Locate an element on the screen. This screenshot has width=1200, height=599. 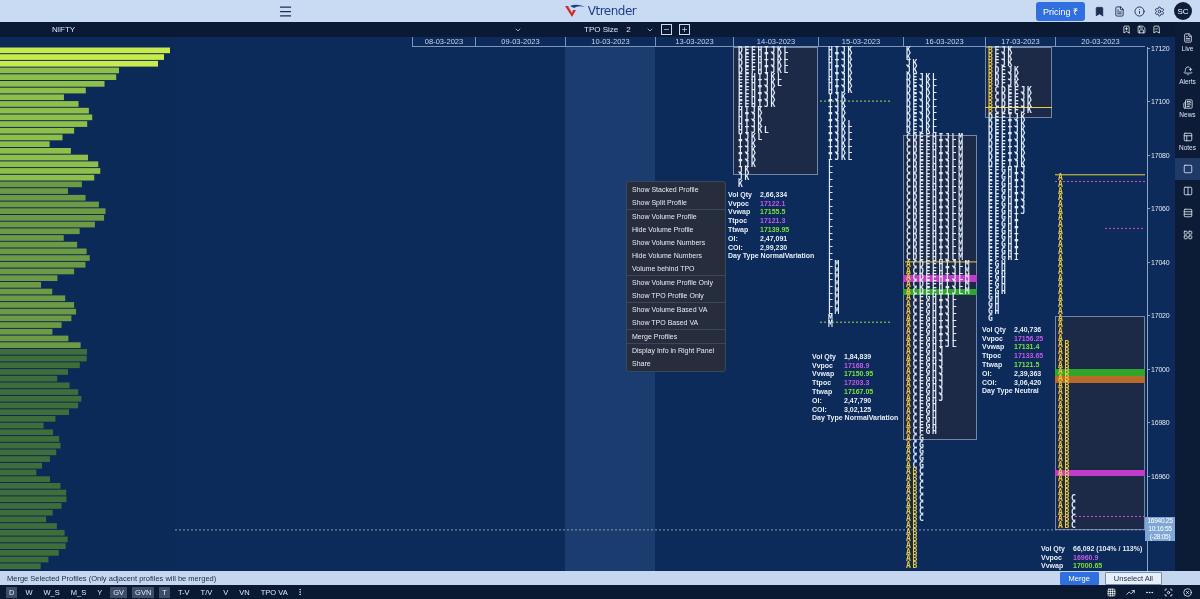
tpo-letters: M is located at coordinates (831, 319).